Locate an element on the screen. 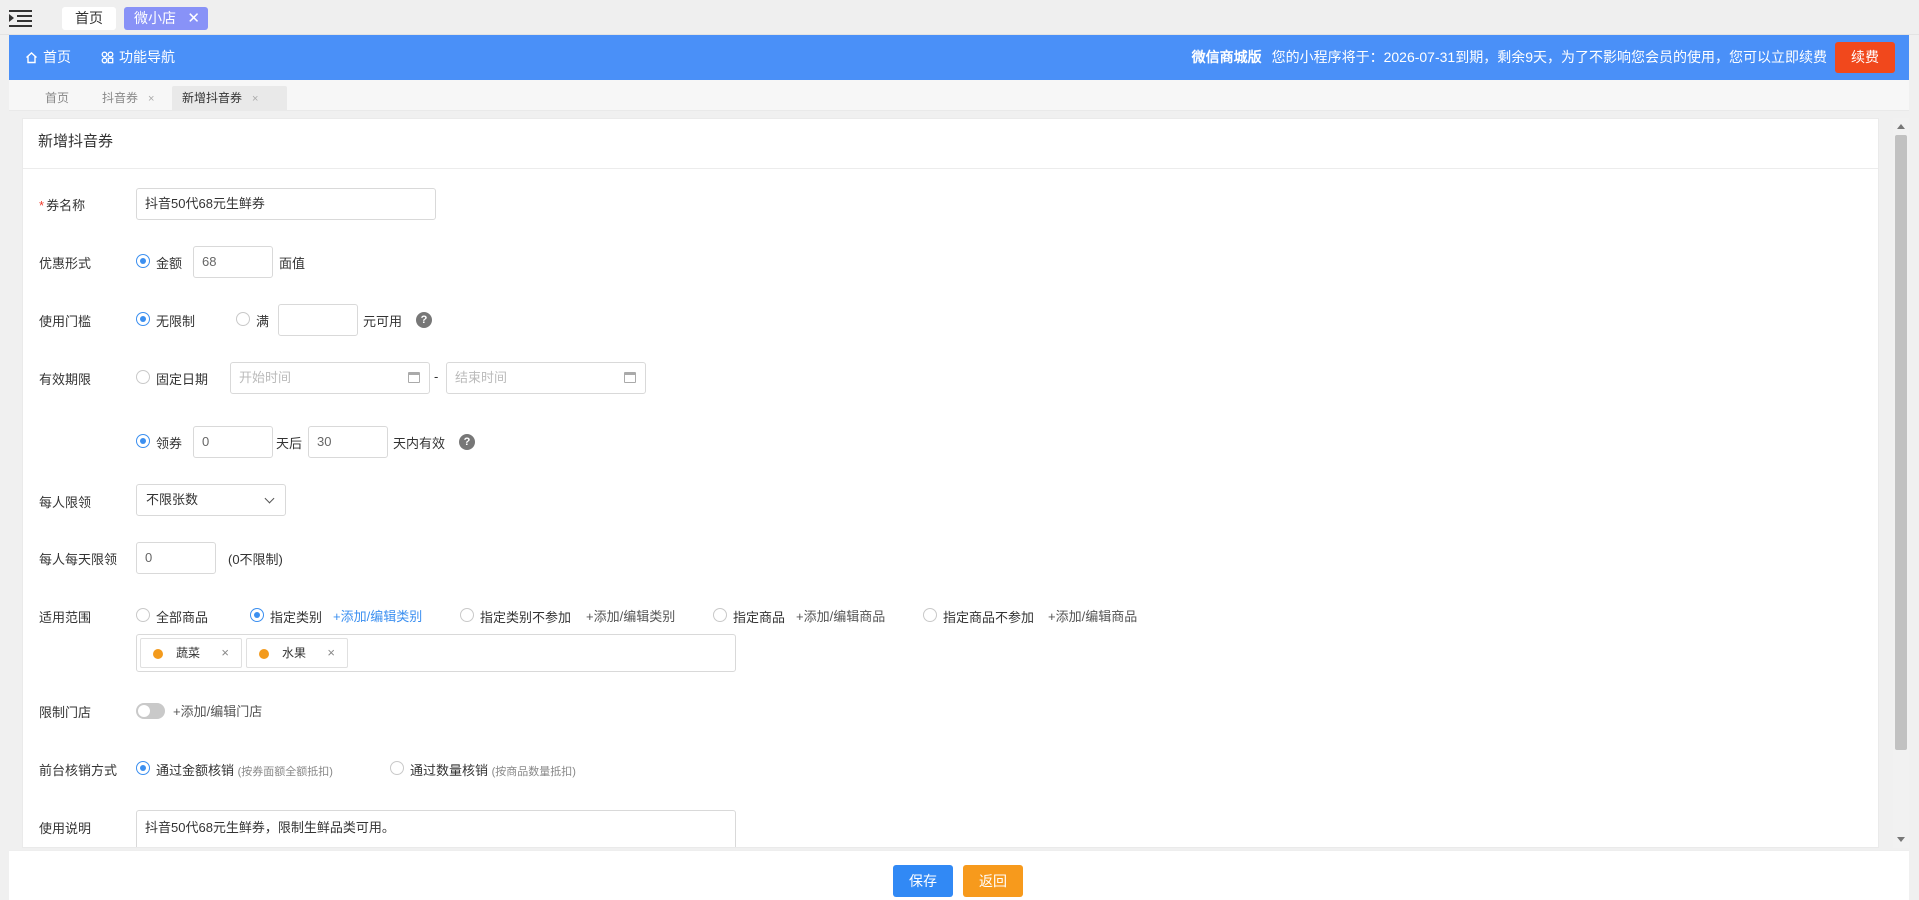  validity-fixed-radio is located at coordinates (143, 377).